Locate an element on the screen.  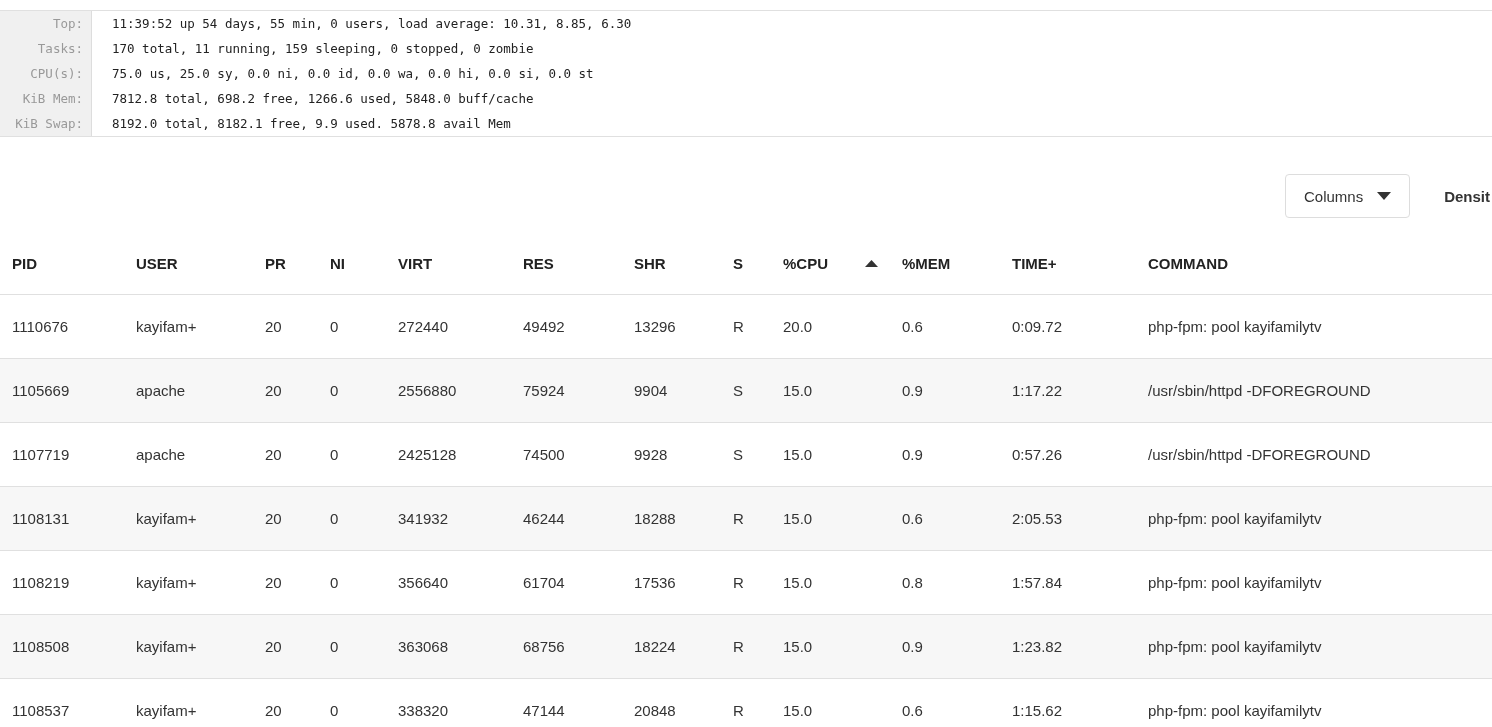
column-header: RES is located at coordinates (566, 263).